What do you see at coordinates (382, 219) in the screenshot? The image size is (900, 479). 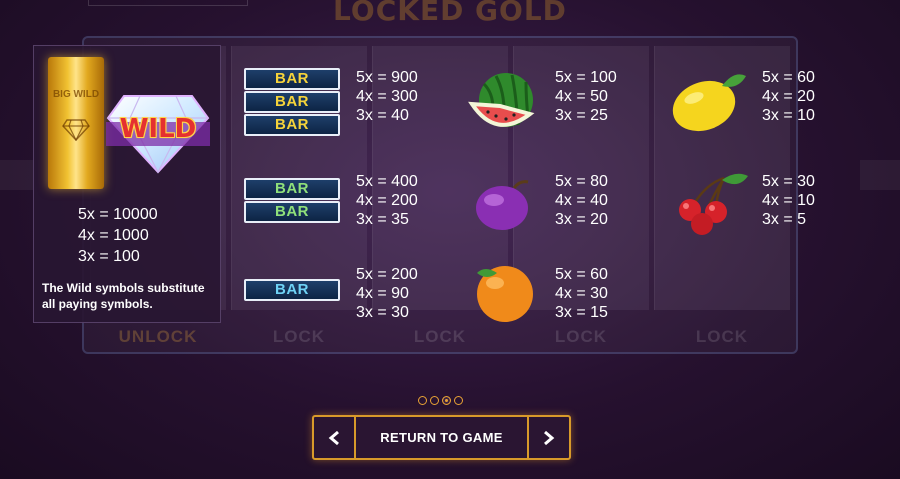 I see `payout-3x: 3x = 35` at bounding box center [382, 219].